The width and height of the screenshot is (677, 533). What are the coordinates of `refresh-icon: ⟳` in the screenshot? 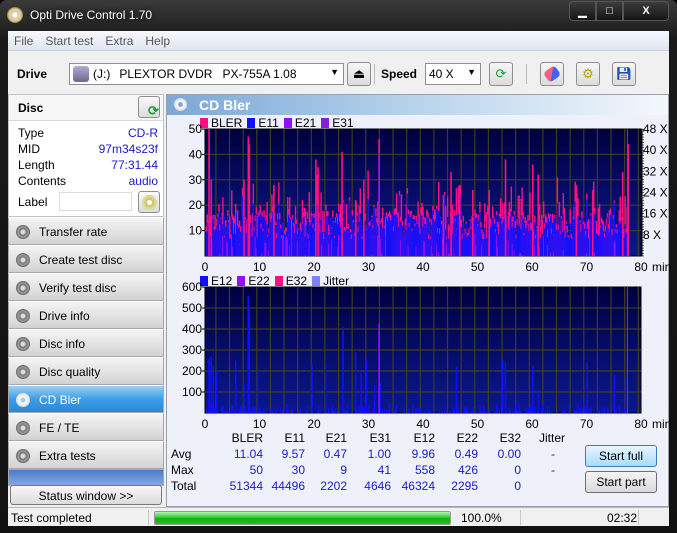 It's located at (501, 73).